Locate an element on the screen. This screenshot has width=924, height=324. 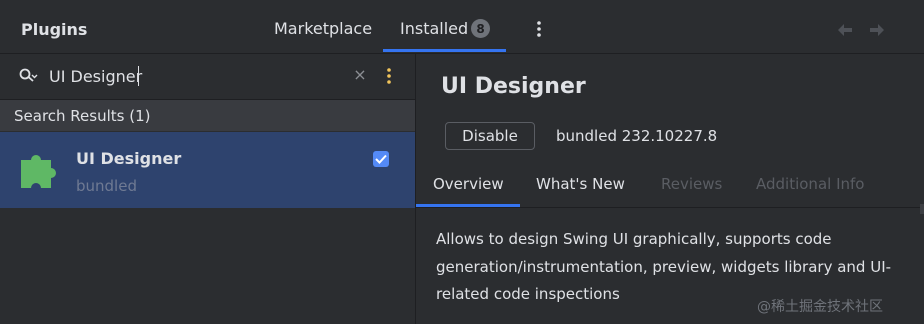
back-arrow-icon is located at coordinates (845, 30).